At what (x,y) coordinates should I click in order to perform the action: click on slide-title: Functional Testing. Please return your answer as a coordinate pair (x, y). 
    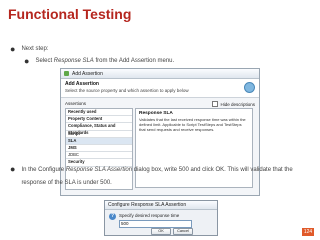
    Looking at the image, I should click on (70, 14).